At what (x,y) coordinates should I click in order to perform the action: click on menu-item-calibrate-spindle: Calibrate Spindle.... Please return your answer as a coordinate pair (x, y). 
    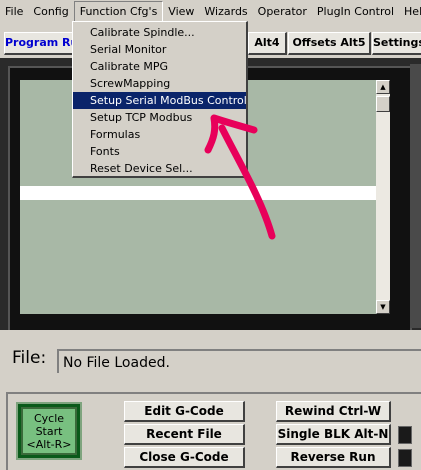
    Looking at the image, I should click on (159, 32).